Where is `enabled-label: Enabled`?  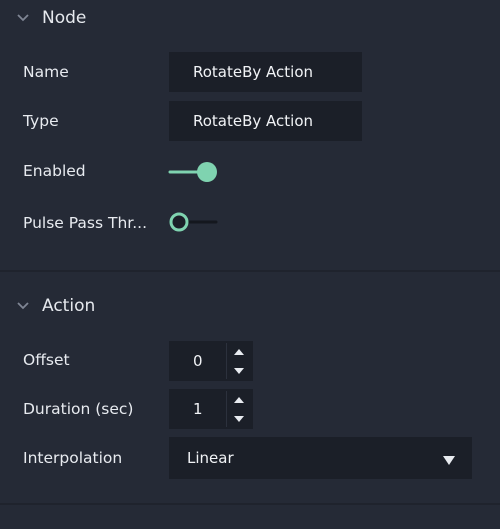 enabled-label: Enabled is located at coordinates (54, 171).